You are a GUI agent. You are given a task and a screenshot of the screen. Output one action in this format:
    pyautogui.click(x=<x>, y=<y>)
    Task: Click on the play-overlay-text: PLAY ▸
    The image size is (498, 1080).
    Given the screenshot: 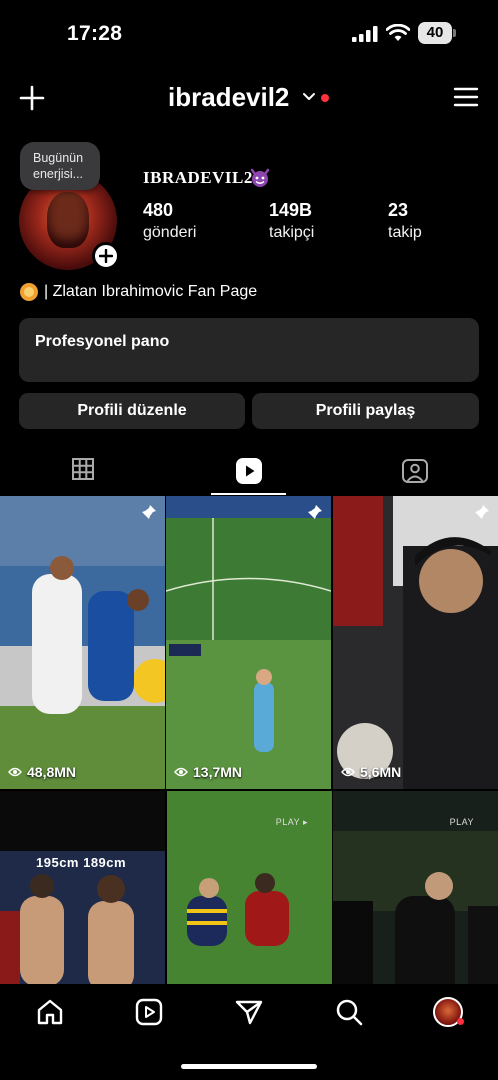 What is the action you would take?
    pyautogui.click(x=291, y=822)
    